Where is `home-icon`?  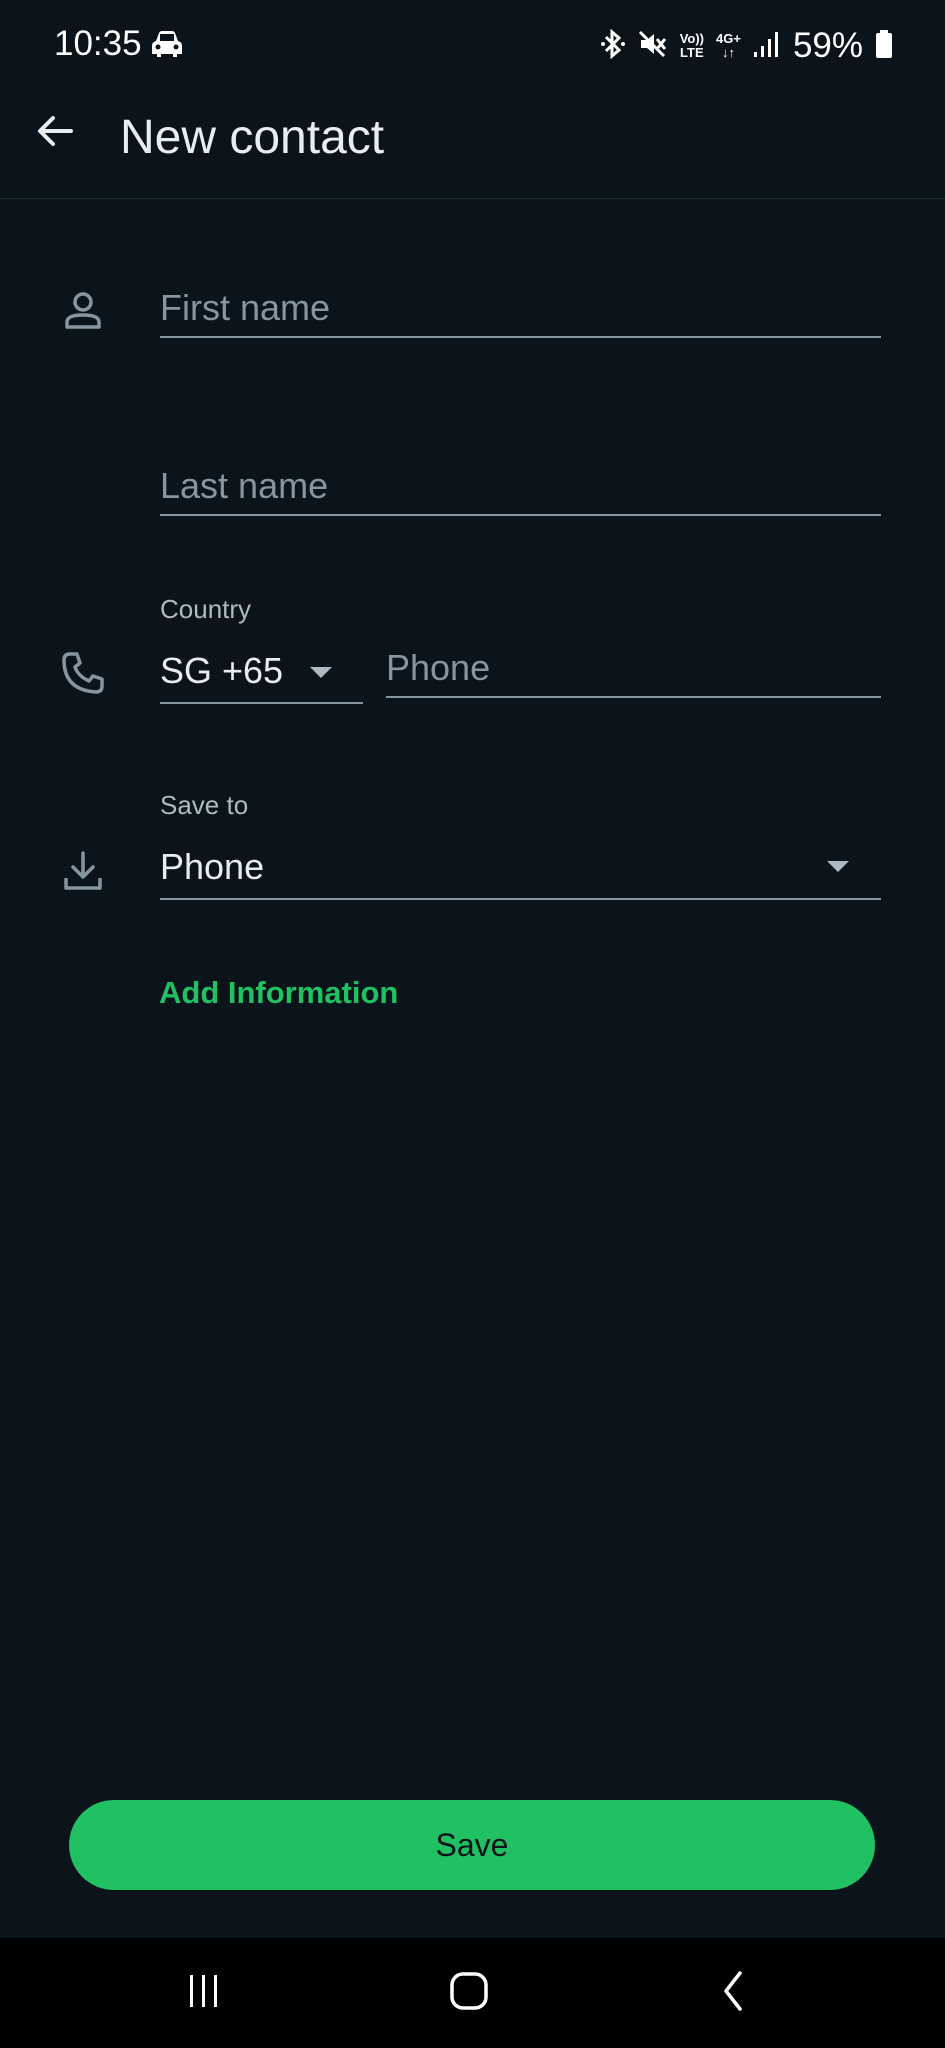 home-icon is located at coordinates (469, 1993).